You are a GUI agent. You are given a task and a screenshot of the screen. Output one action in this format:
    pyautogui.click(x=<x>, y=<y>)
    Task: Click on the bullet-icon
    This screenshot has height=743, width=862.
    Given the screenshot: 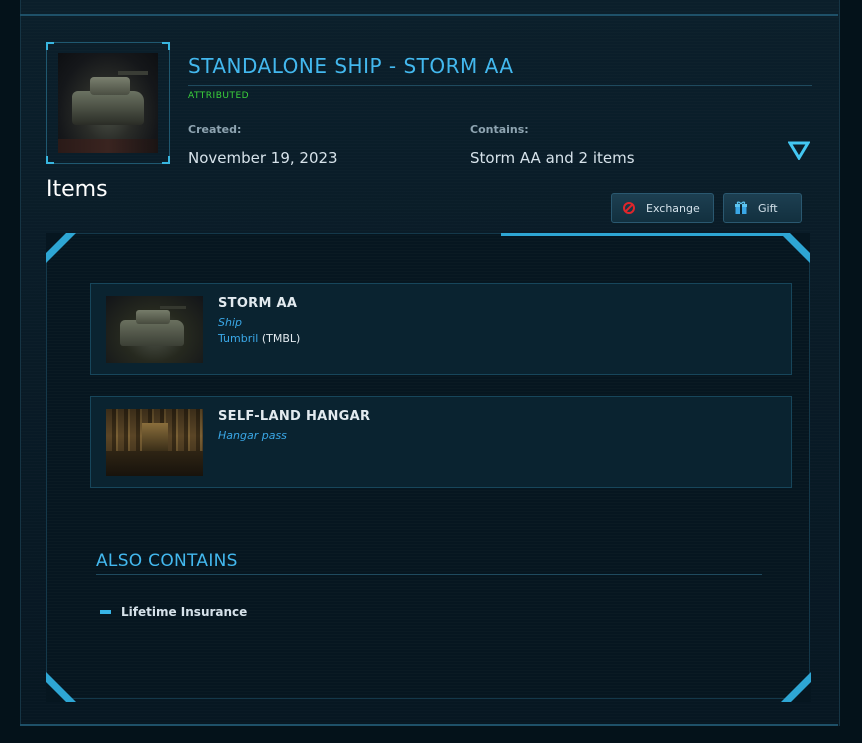 What is the action you would take?
    pyautogui.click(x=105, y=612)
    